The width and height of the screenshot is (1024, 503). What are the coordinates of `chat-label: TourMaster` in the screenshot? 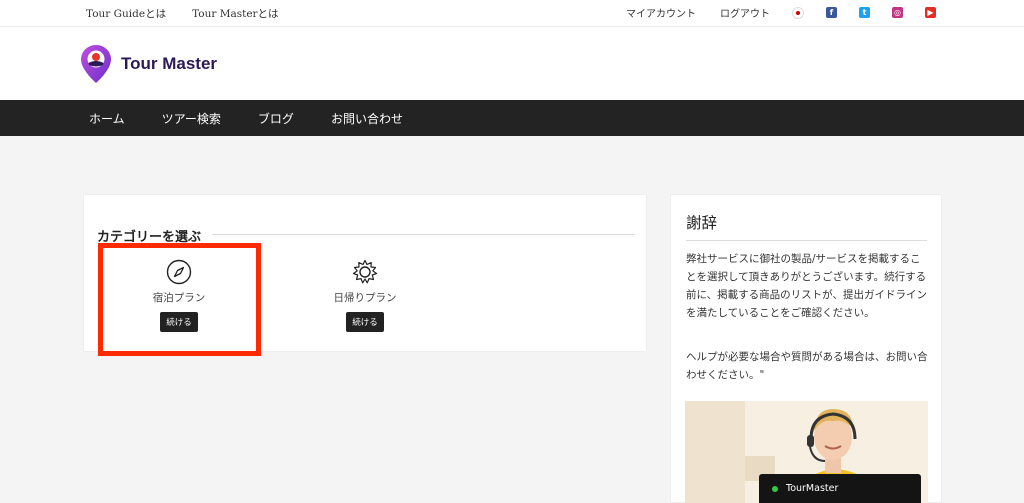 It's located at (812, 488).